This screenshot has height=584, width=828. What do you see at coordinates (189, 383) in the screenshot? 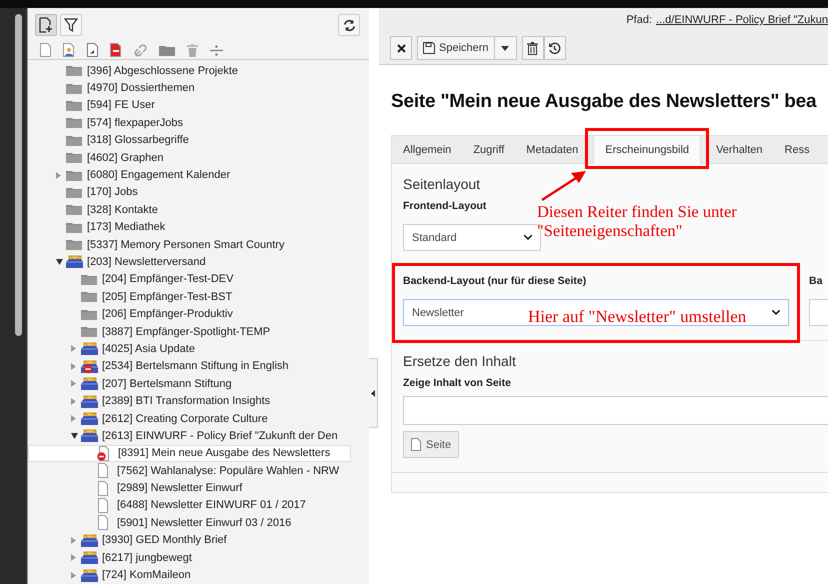
I see `tree-item: [207] Bertelsmann Stiftung` at bounding box center [189, 383].